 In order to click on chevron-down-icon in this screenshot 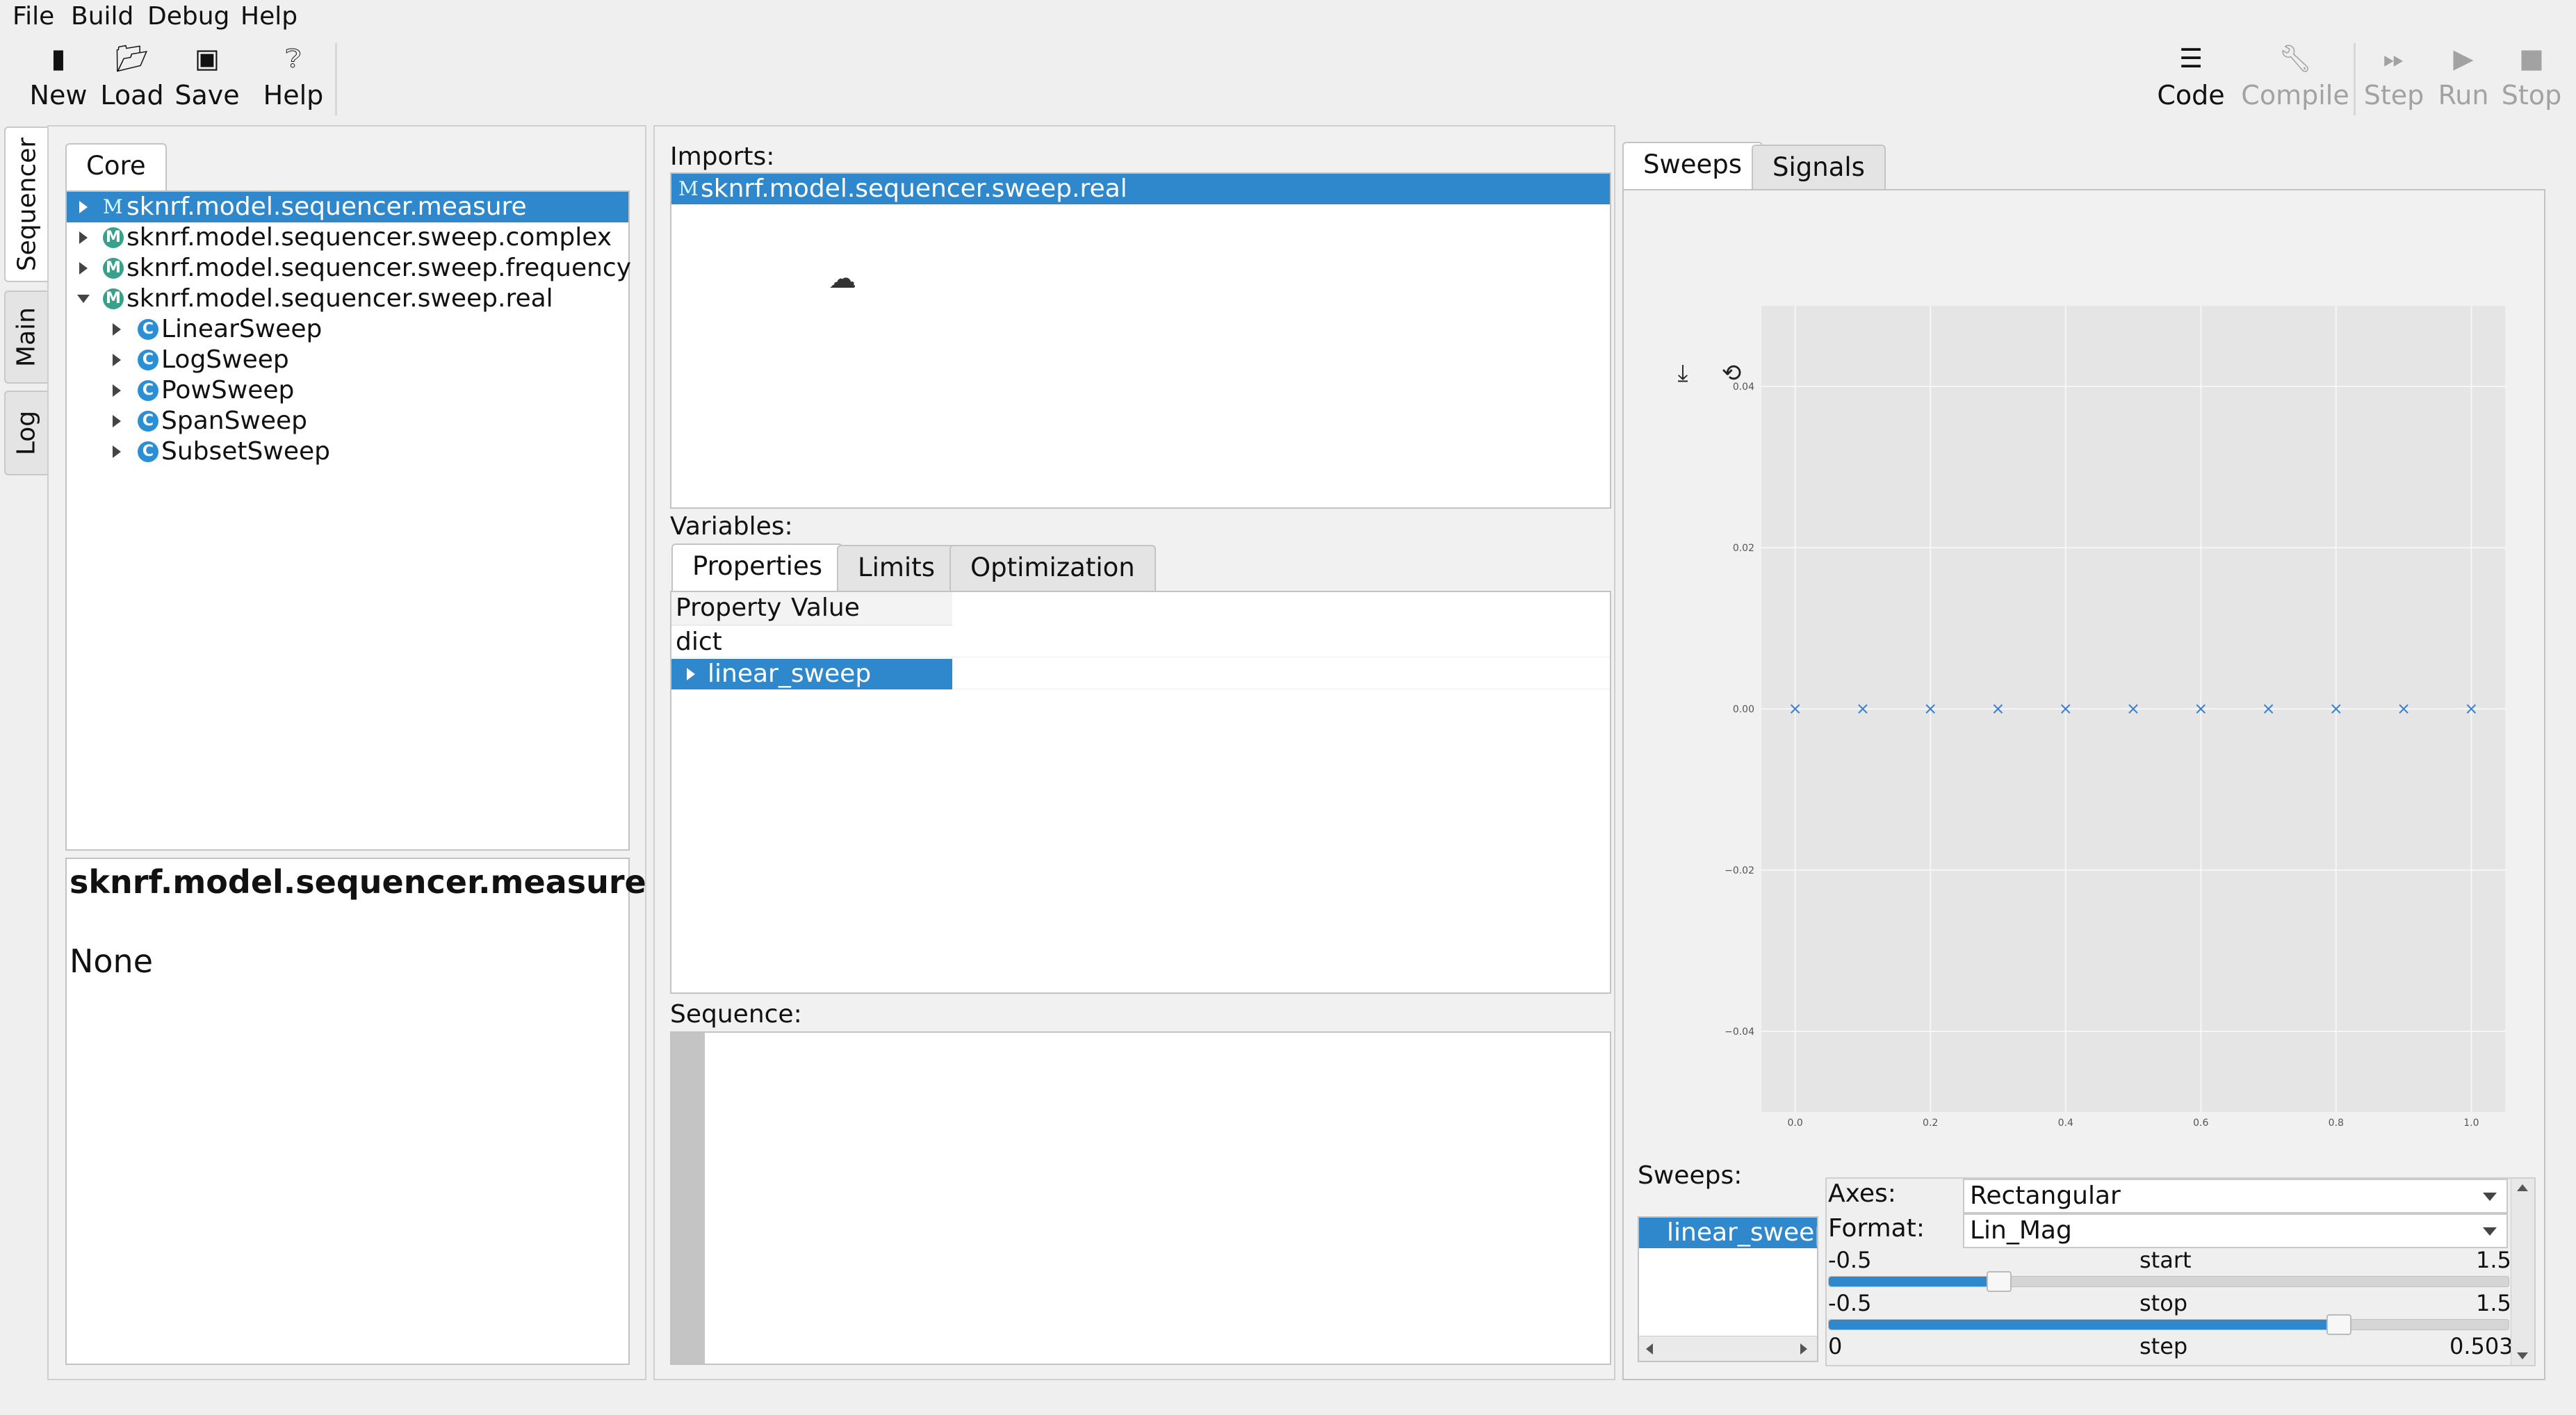, I will do `click(2490, 1197)`.